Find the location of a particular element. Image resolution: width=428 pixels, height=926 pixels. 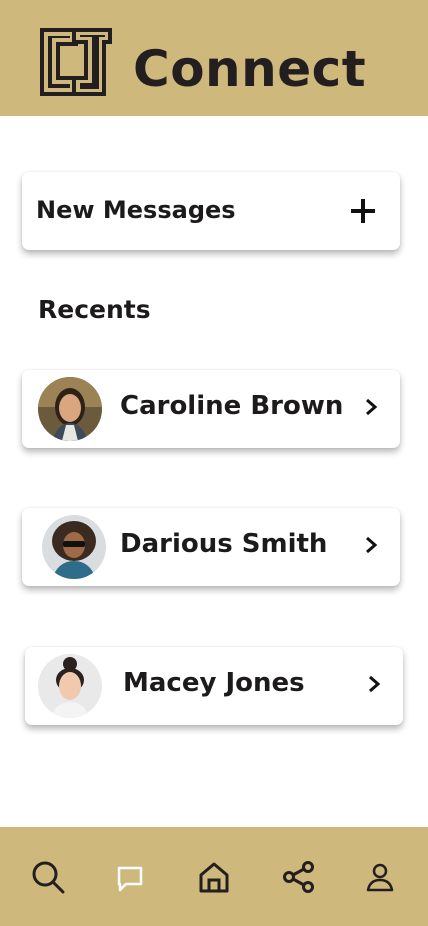

nav-search is located at coordinates (48, 877).